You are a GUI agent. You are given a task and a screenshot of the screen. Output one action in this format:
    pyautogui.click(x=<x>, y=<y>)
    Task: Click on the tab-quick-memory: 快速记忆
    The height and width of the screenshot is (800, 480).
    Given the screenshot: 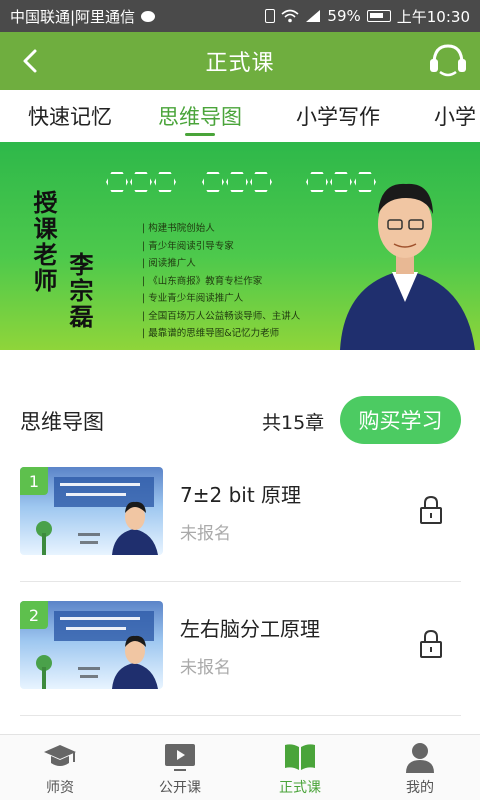 What is the action you would take?
    pyautogui.click(x=70, y=116)
    